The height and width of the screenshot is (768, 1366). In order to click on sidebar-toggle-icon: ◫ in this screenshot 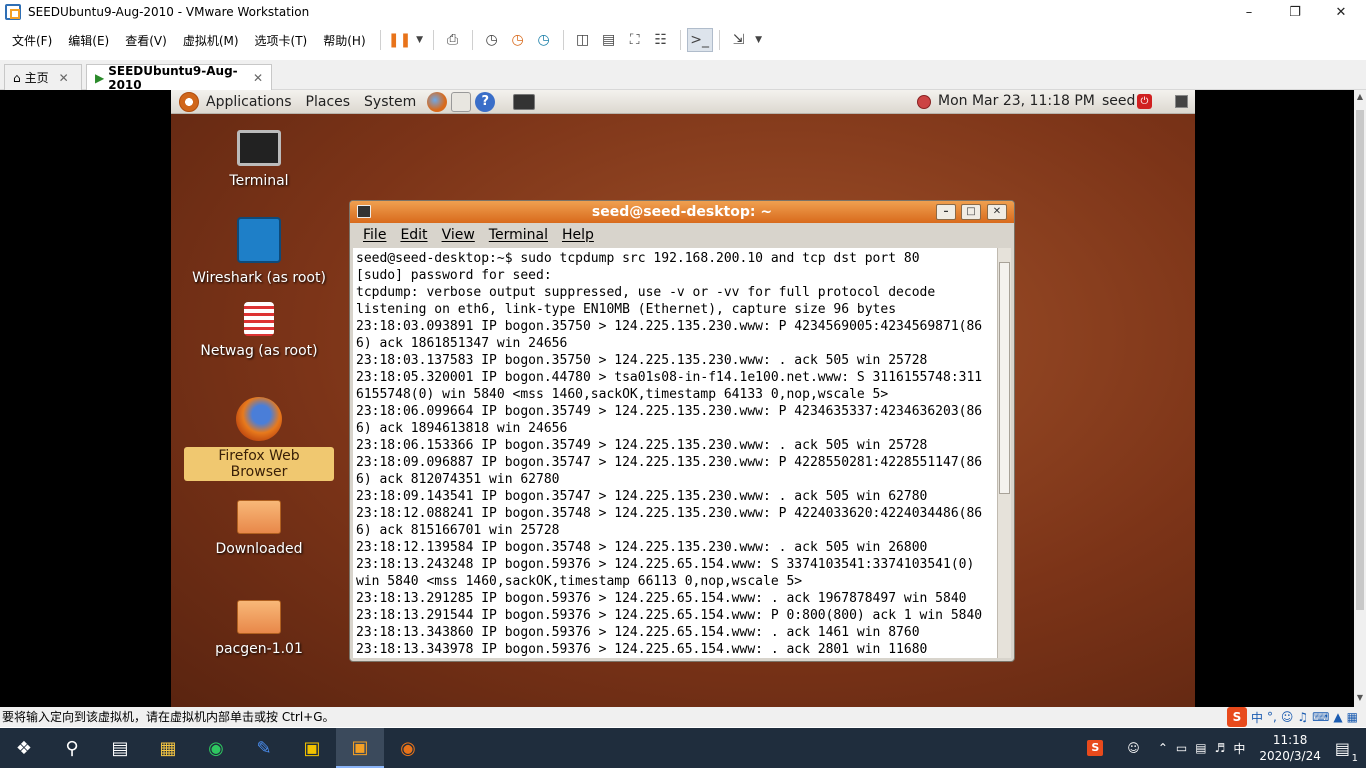, I will do `click(583, 40)`.